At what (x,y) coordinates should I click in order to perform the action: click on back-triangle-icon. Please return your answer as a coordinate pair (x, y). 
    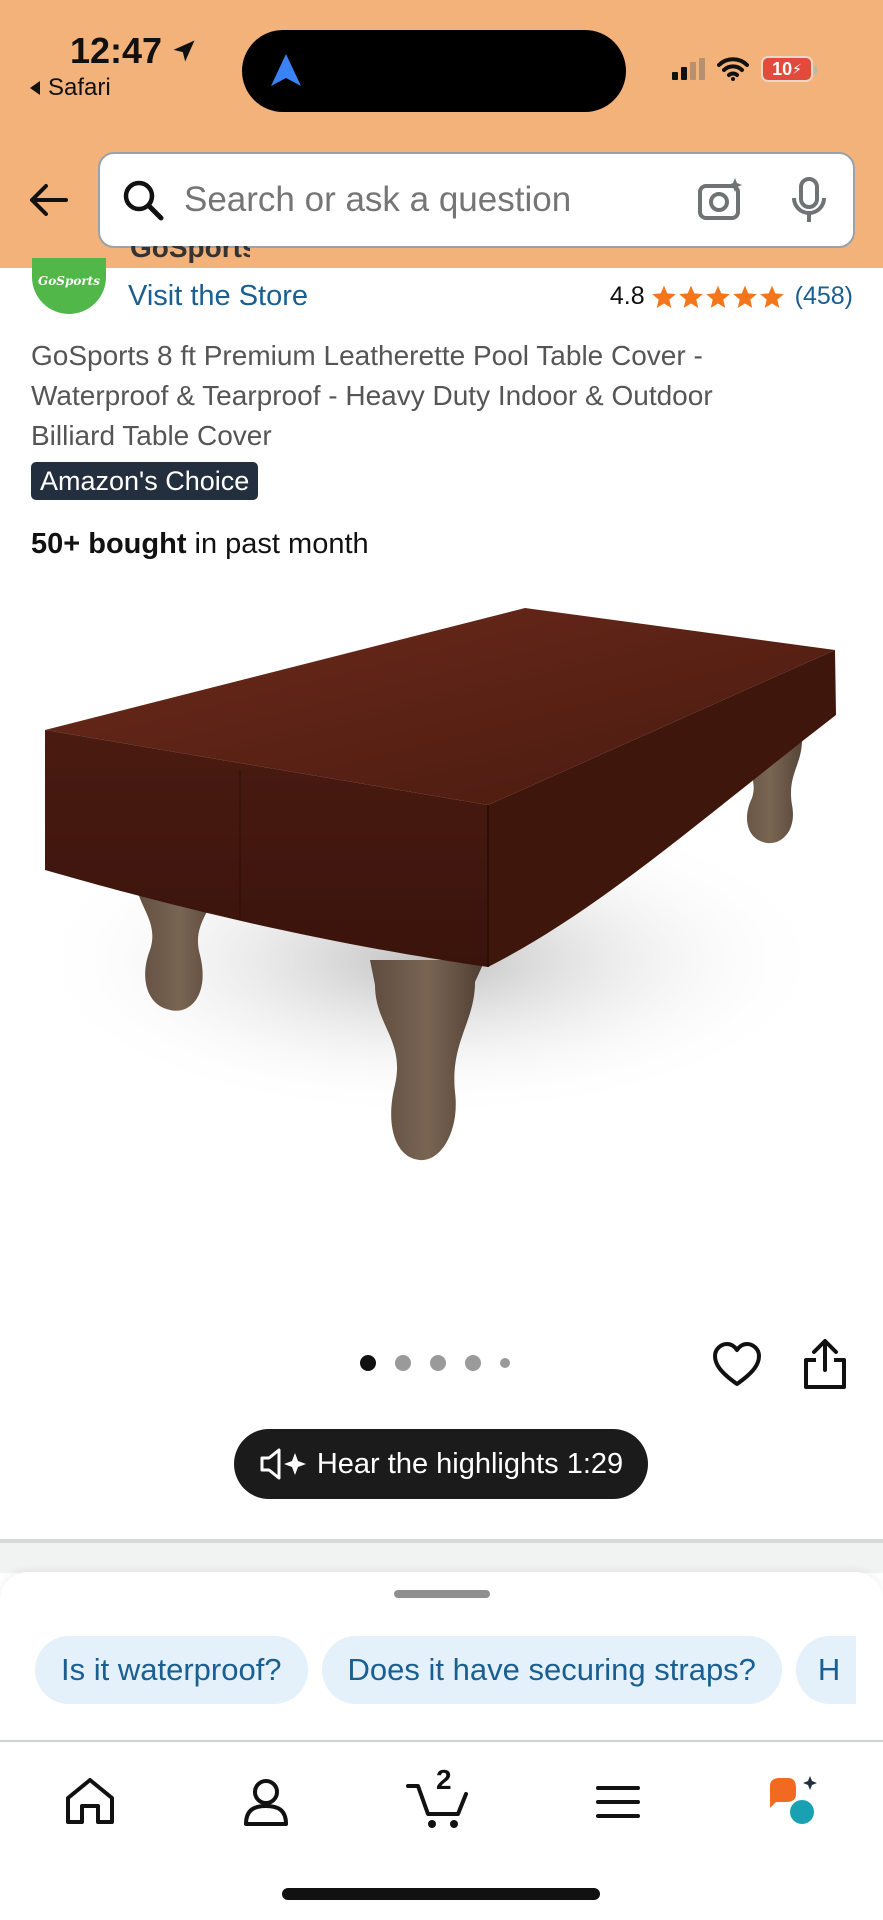
    Looking at the image, I should click on (35, 88).